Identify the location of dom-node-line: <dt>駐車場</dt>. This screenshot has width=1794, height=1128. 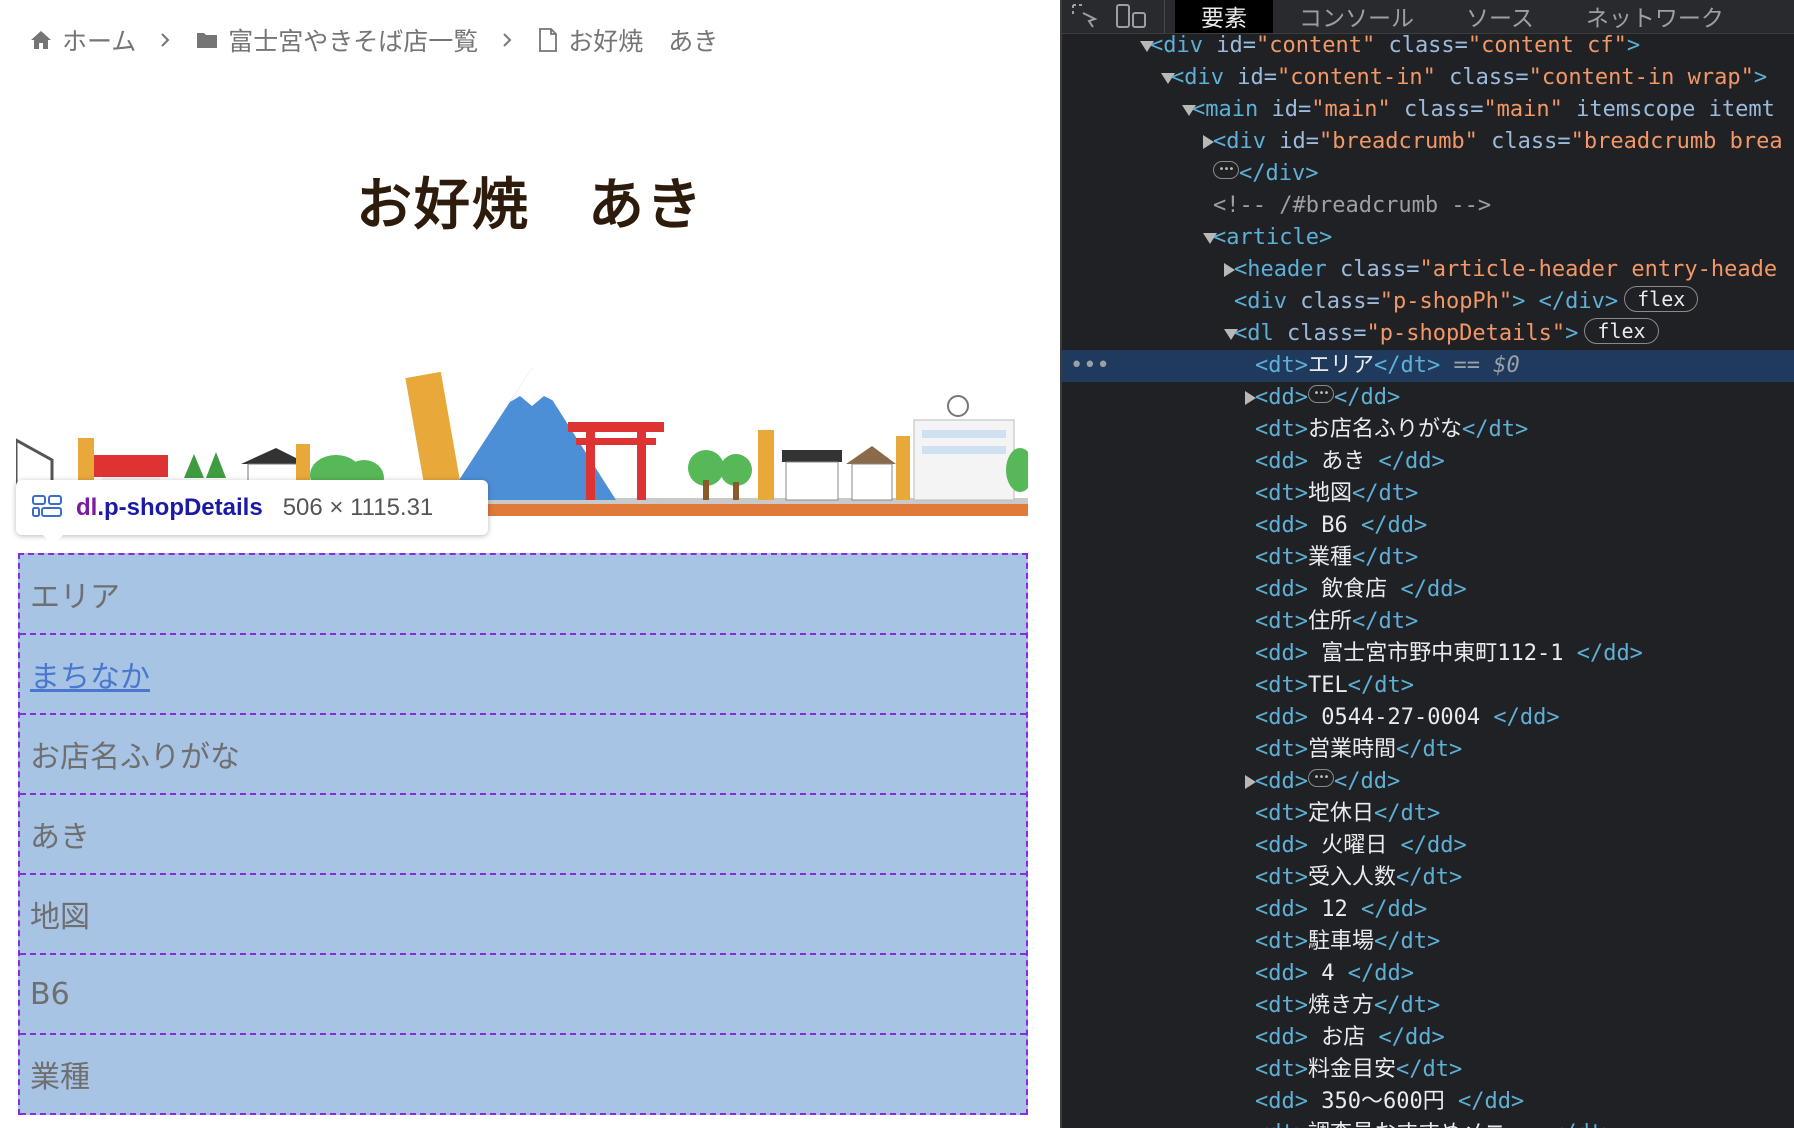
(1428, 942).